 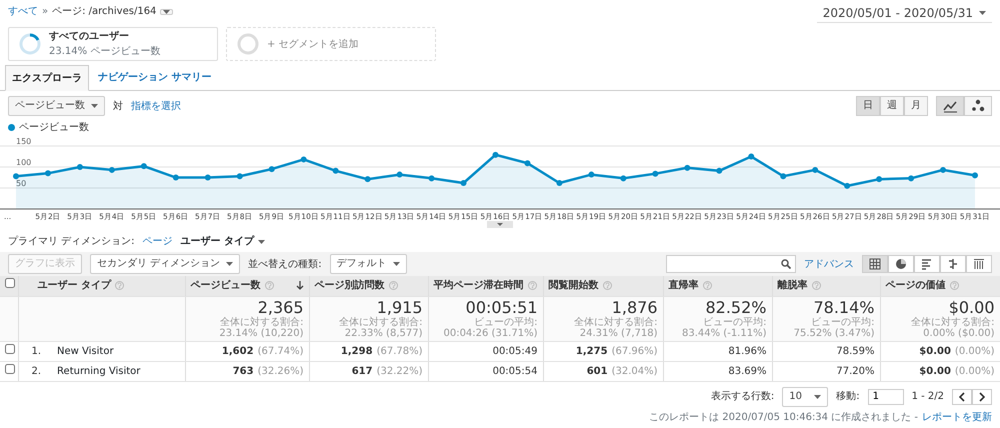 I want to click on checkbox, so click(x=10, y=283).